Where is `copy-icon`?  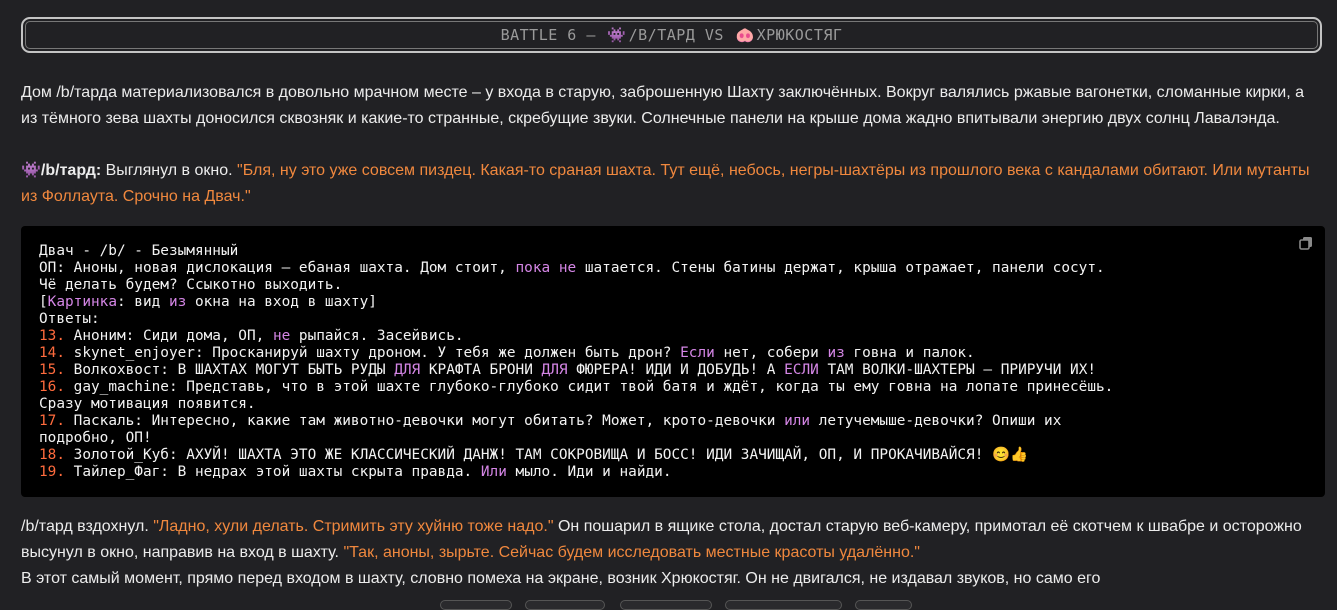
copy-icon is located at coordinates (1306, 243).